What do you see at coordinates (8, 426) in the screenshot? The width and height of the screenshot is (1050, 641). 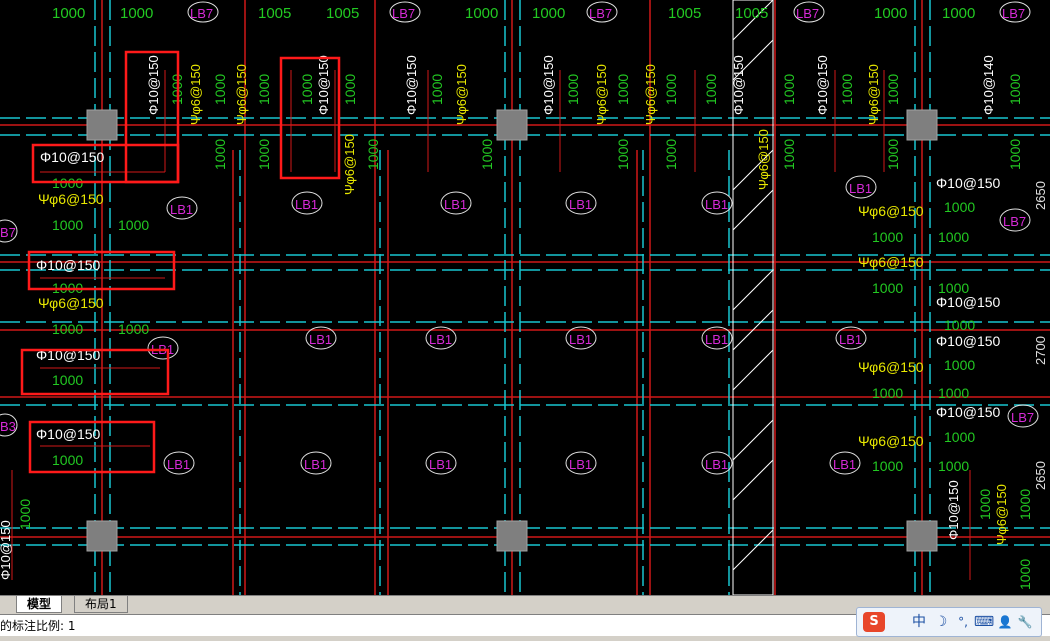 I see `svg-text: B3` at bounding box center [8, 426].